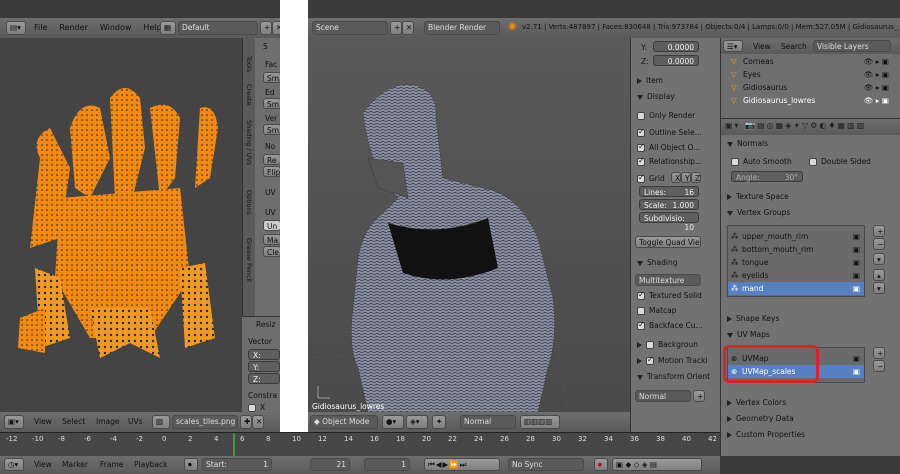 The image size is (900, 474). Describe the element at coordinates (344, 422) in the screenshot. I see `mode-select: ◆ Object Mode` at that location.